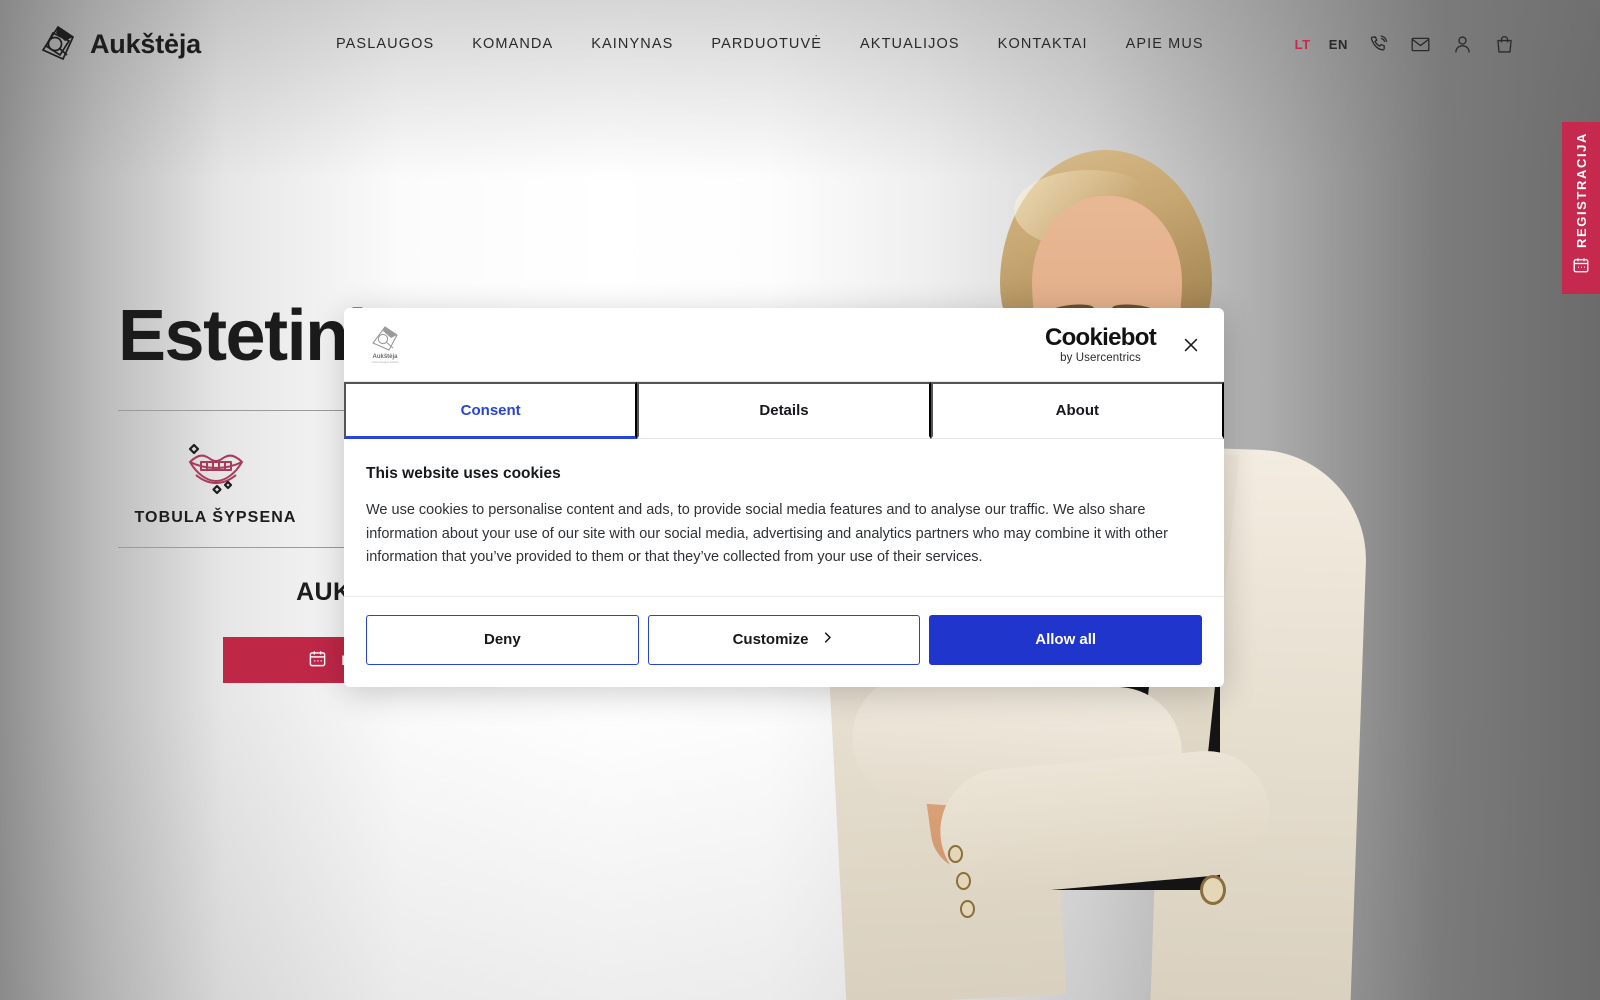 This screenshot has width=1600, height=1000. I want to click on cookie-dialog-actions: Deny Customize Allow all, so click(784, 642).